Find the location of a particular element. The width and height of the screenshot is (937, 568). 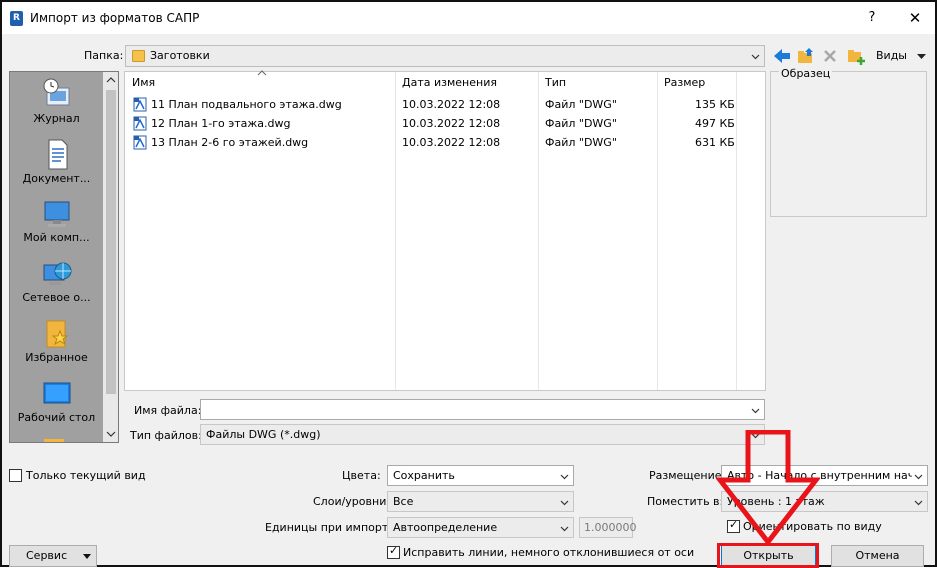

file-name: 13 План 2-6 го этажей.dwg is located at coordinates (230, 142).